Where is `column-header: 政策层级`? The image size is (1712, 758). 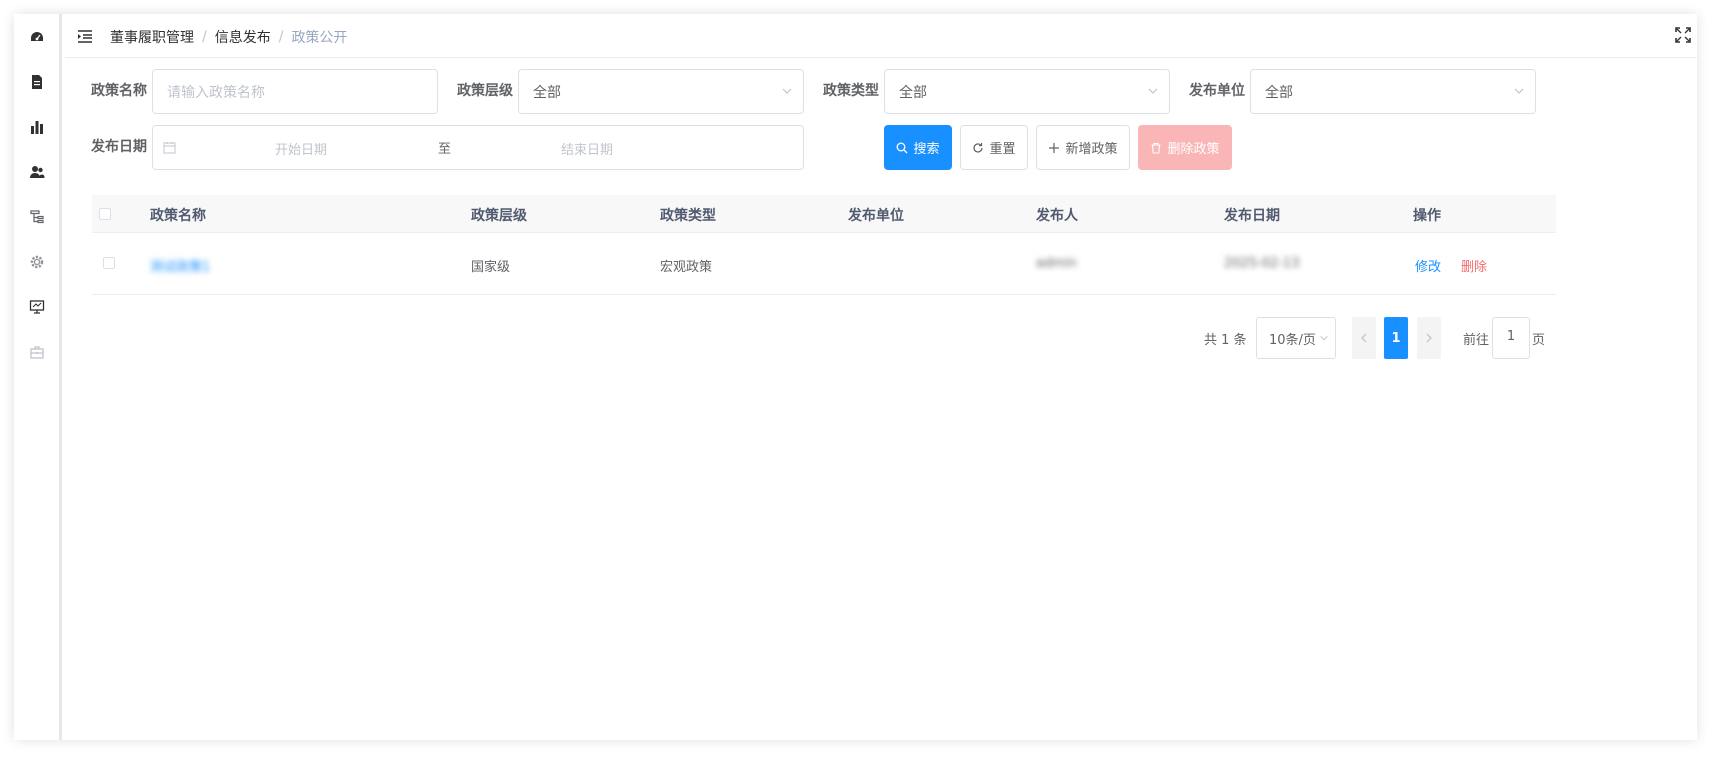
column-header: 政策层级 is located at coordinates (499, 216).